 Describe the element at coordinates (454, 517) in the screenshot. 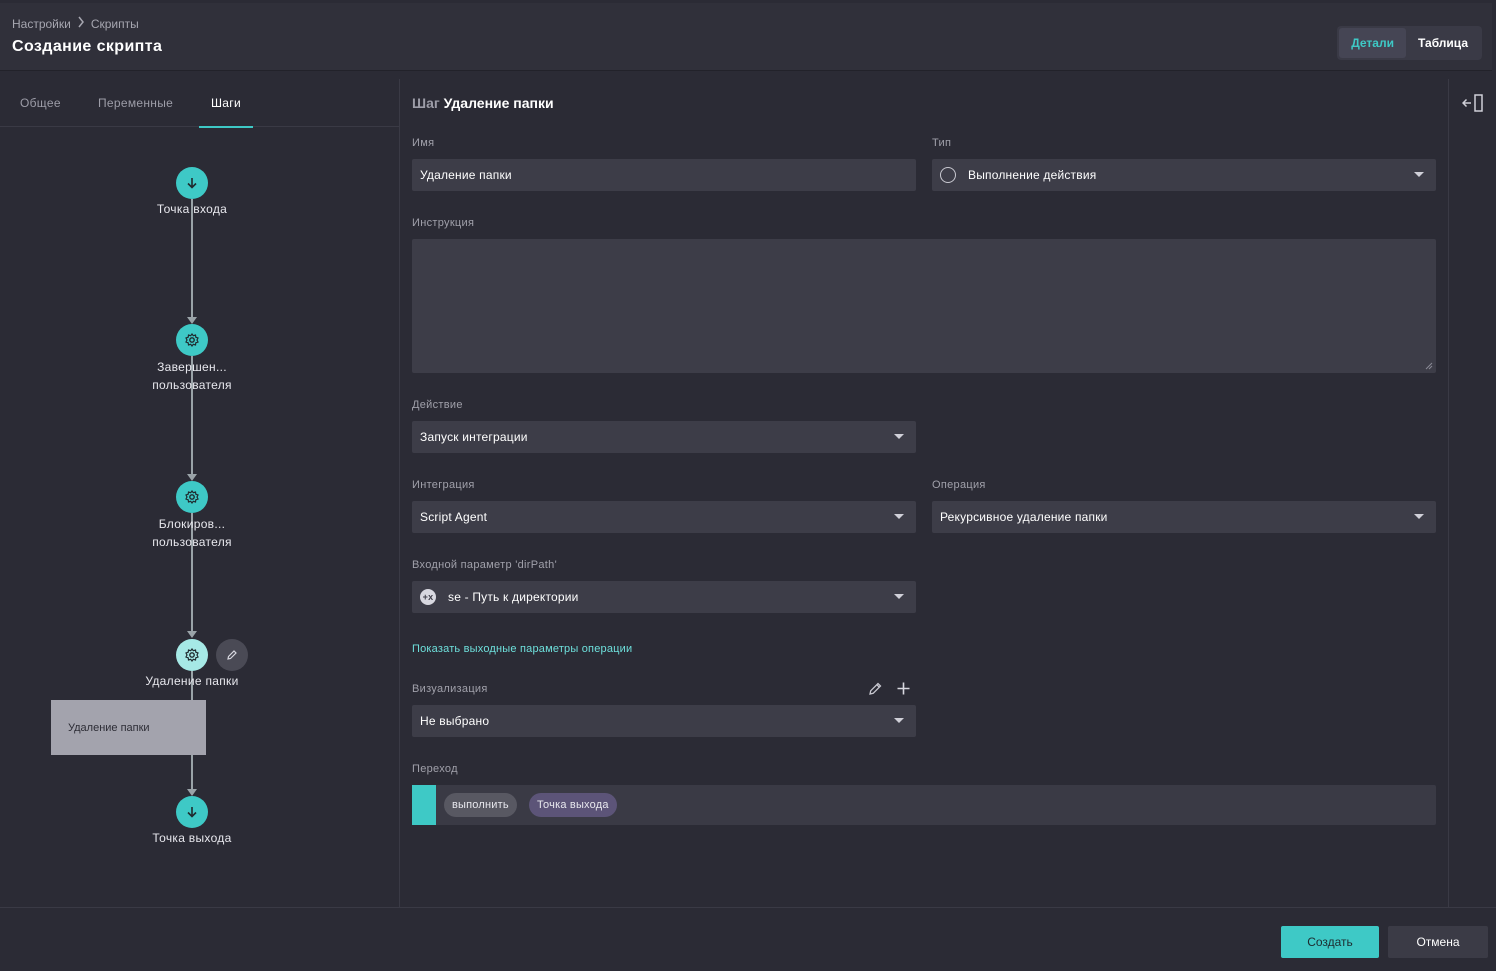

I see `integration-value: Script Agent` at that location.